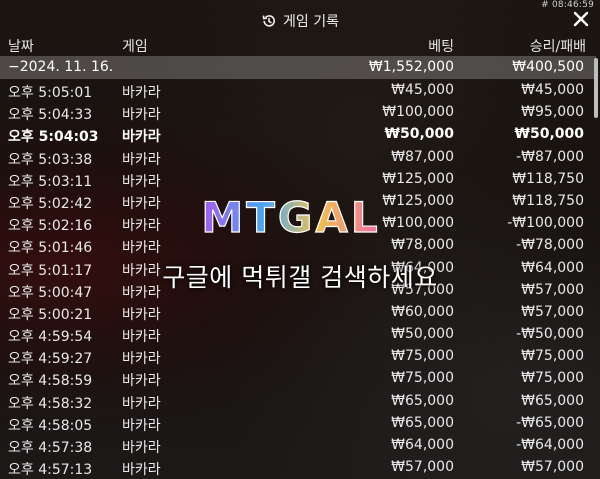 The width and height of the screenshot is (600, 479). What do you see at coordinates (298, 134) in the screenshot?
I see `table-row: 오후 5:04:03 바카라 ₩50,000 ₩50,000` at bounding box center [298, 134].